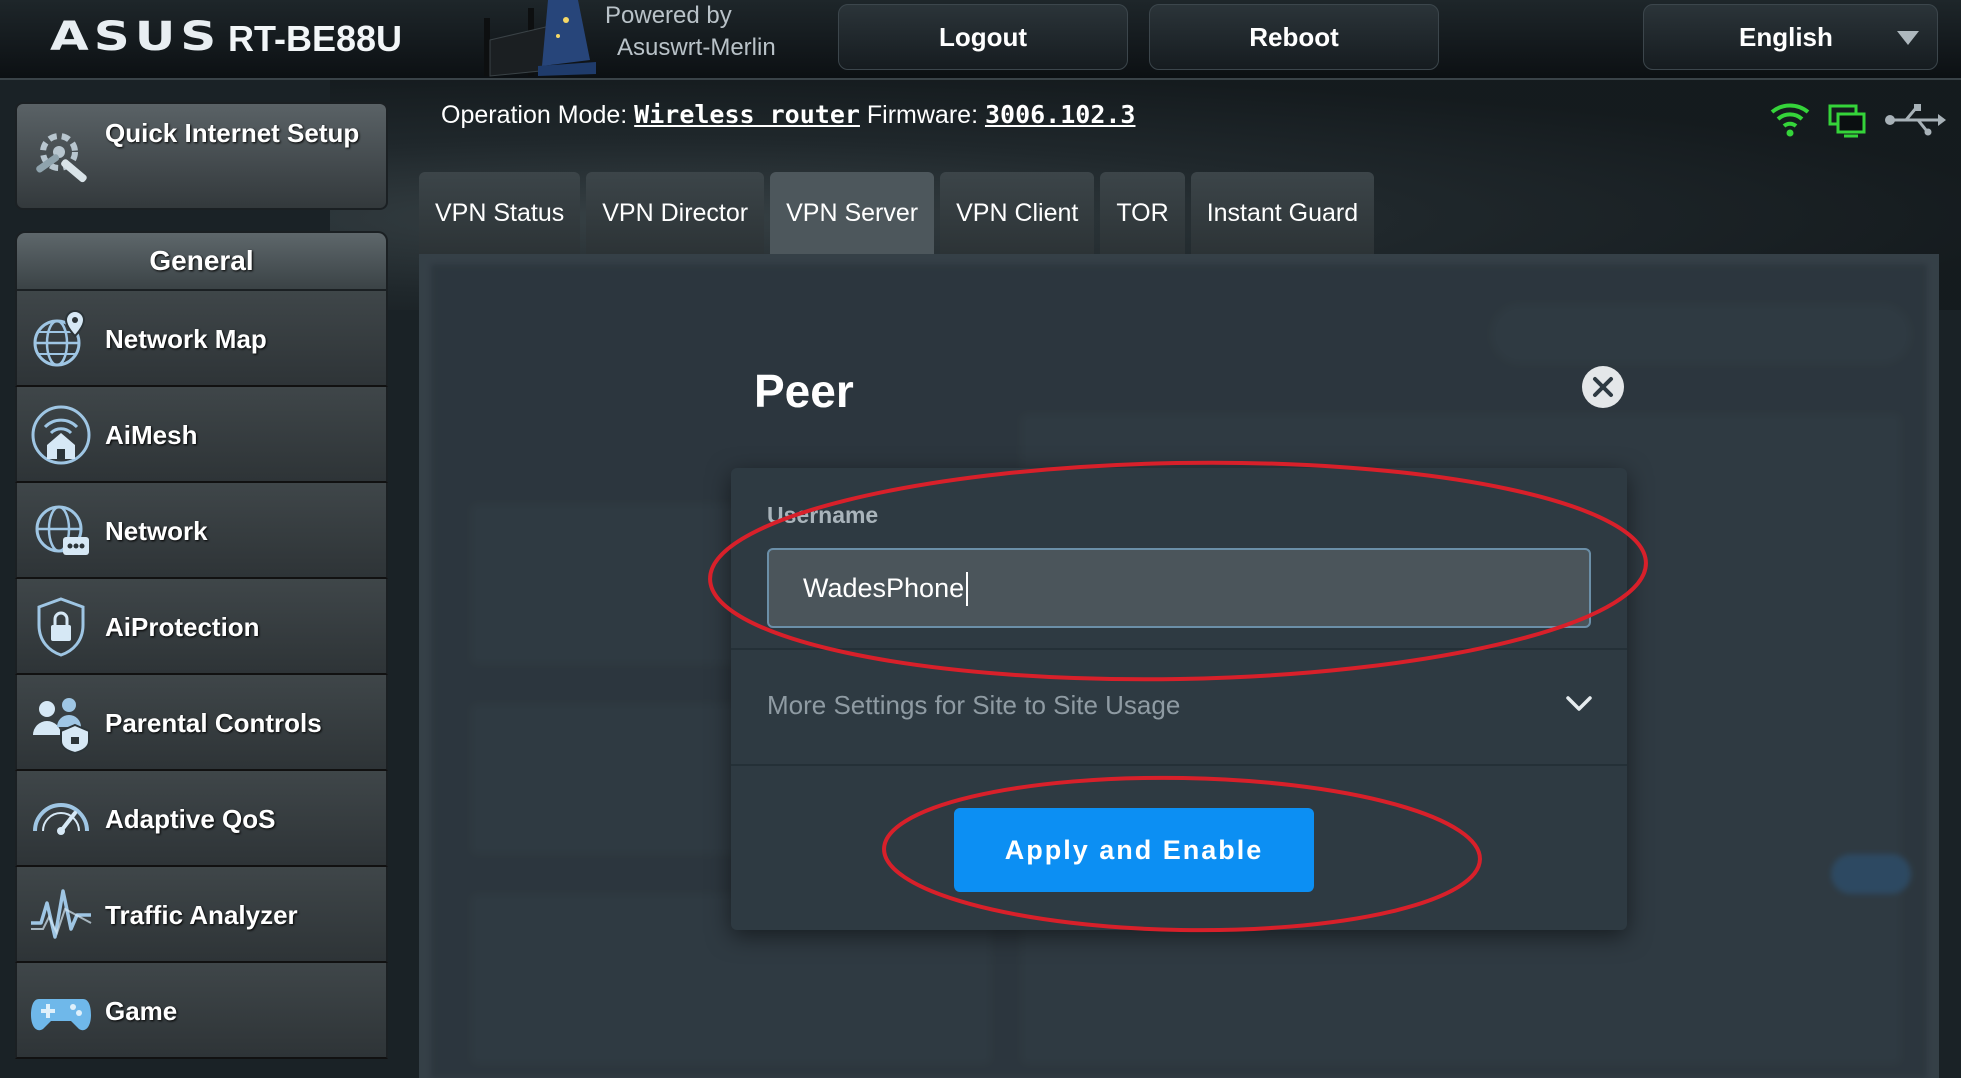  What do you see at coordinates (315, 38) in the screenshot?
I see `router-model: RT-BE88U` at bounding box center [315, 38].